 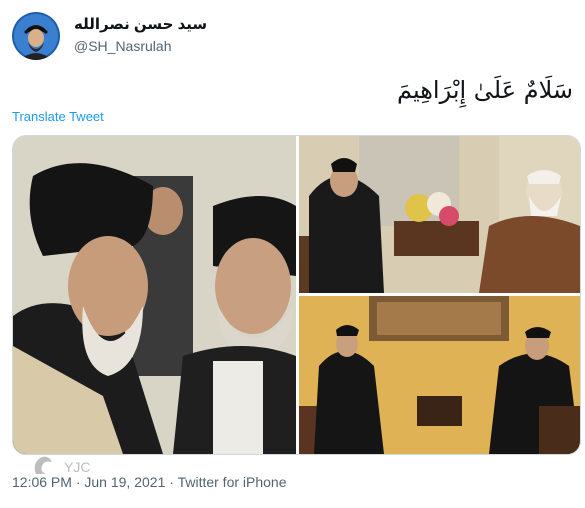 I want to click on author-handle: @SH_Nasrulah, so click(x=122, y=46).